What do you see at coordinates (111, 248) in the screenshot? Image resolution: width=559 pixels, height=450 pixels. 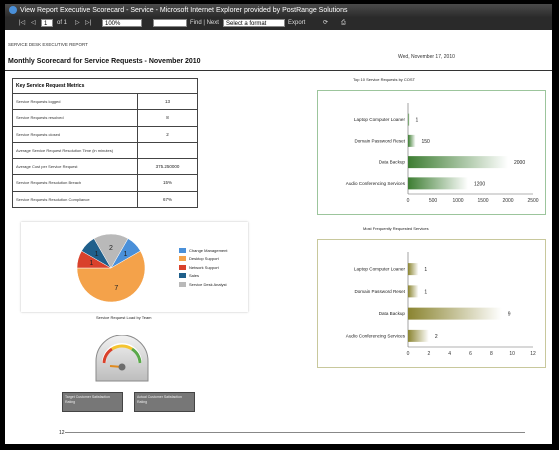 I see `slice-label: 2` at bounding box center [111, 248].